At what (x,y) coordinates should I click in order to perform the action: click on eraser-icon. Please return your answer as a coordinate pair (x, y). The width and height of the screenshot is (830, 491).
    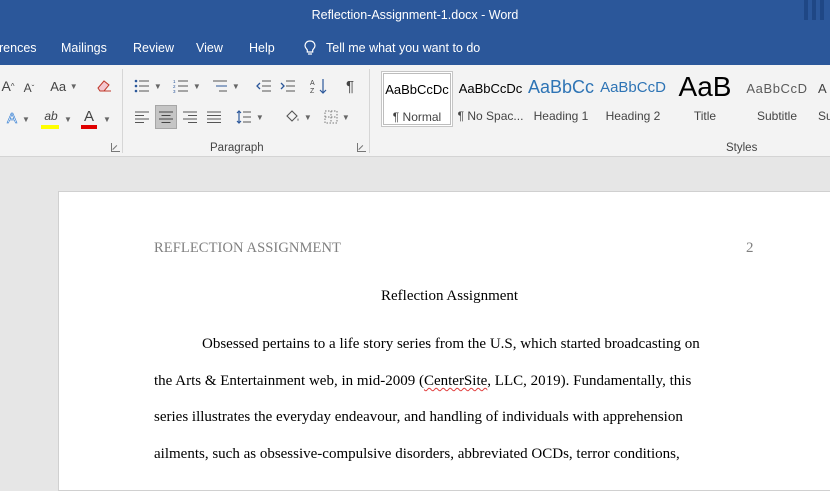
    Looking at the image, I should click on (104, 86).